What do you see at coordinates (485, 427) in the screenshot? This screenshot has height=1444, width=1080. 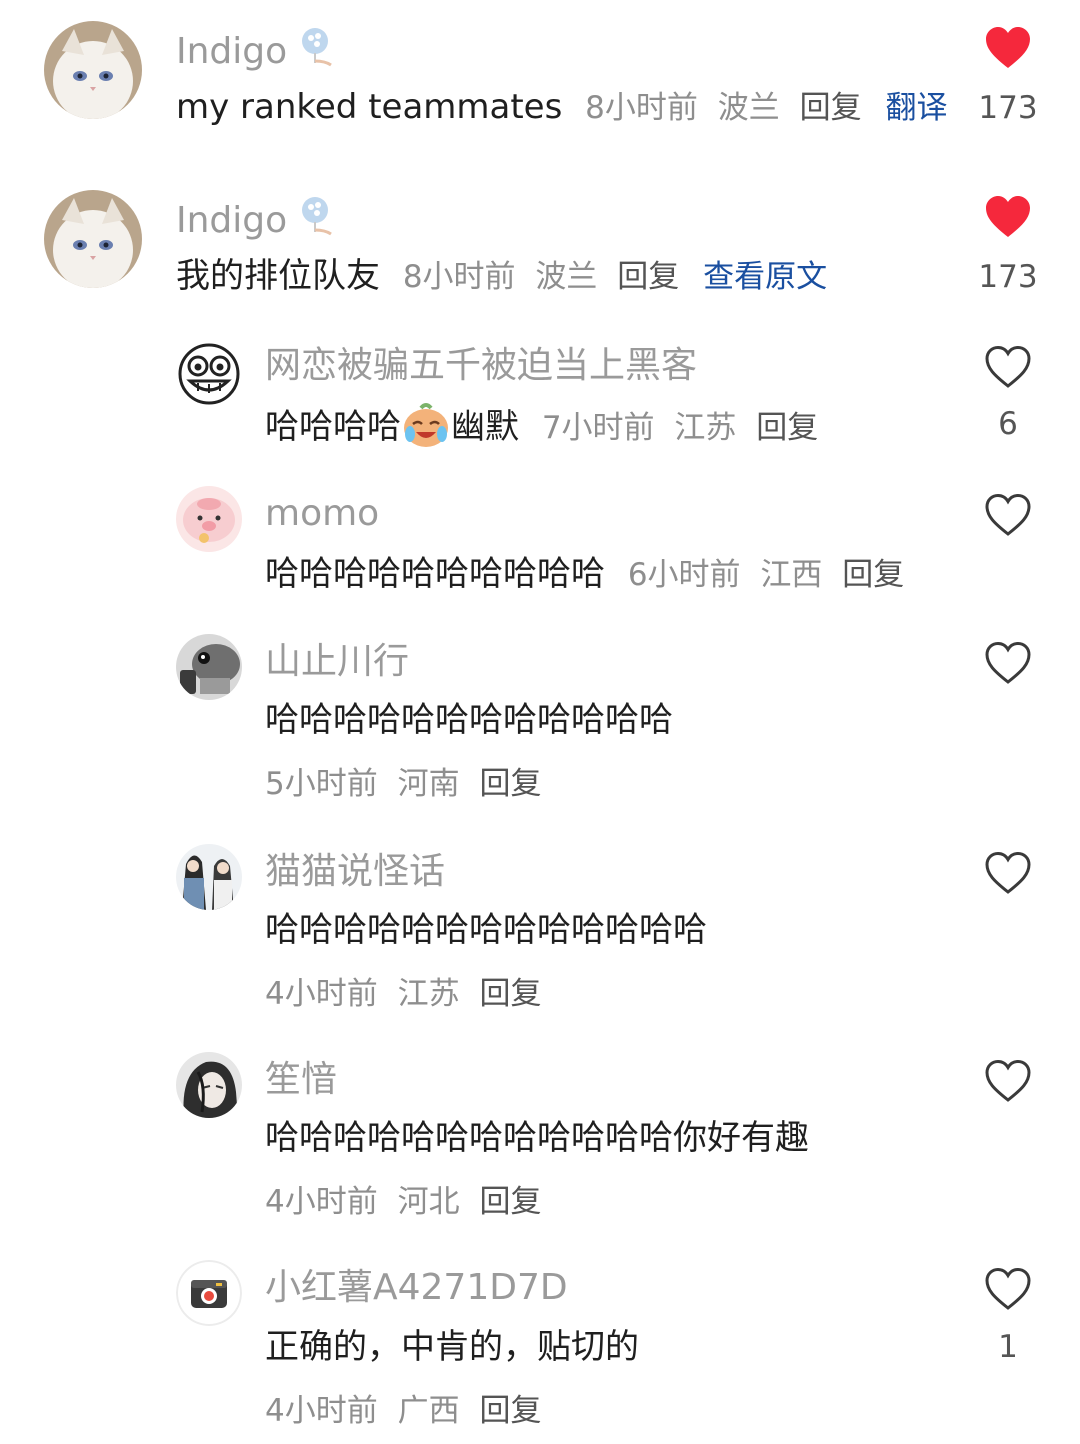 I see `reply-text-suffix: 幽默` at bounding box center [485, 427].